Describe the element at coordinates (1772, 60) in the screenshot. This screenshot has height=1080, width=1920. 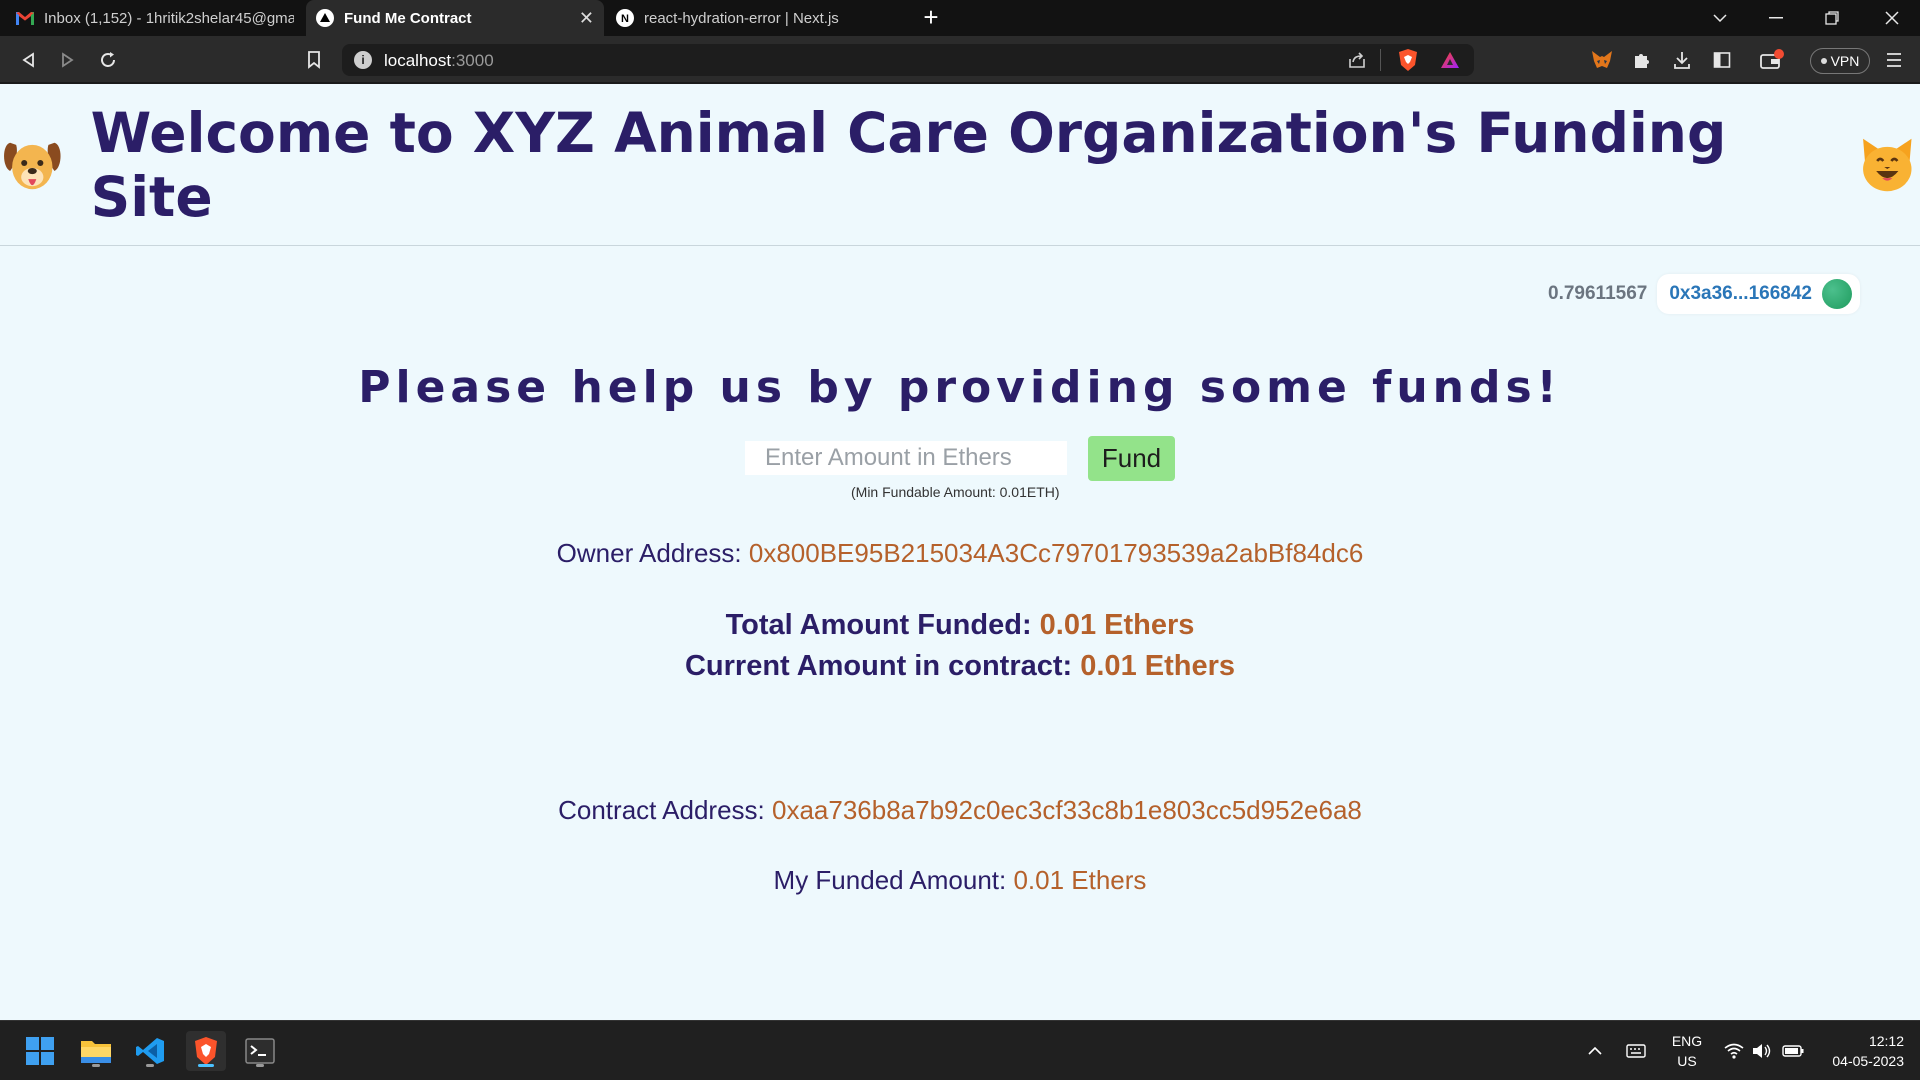
I see `wallet-icon` at that location.